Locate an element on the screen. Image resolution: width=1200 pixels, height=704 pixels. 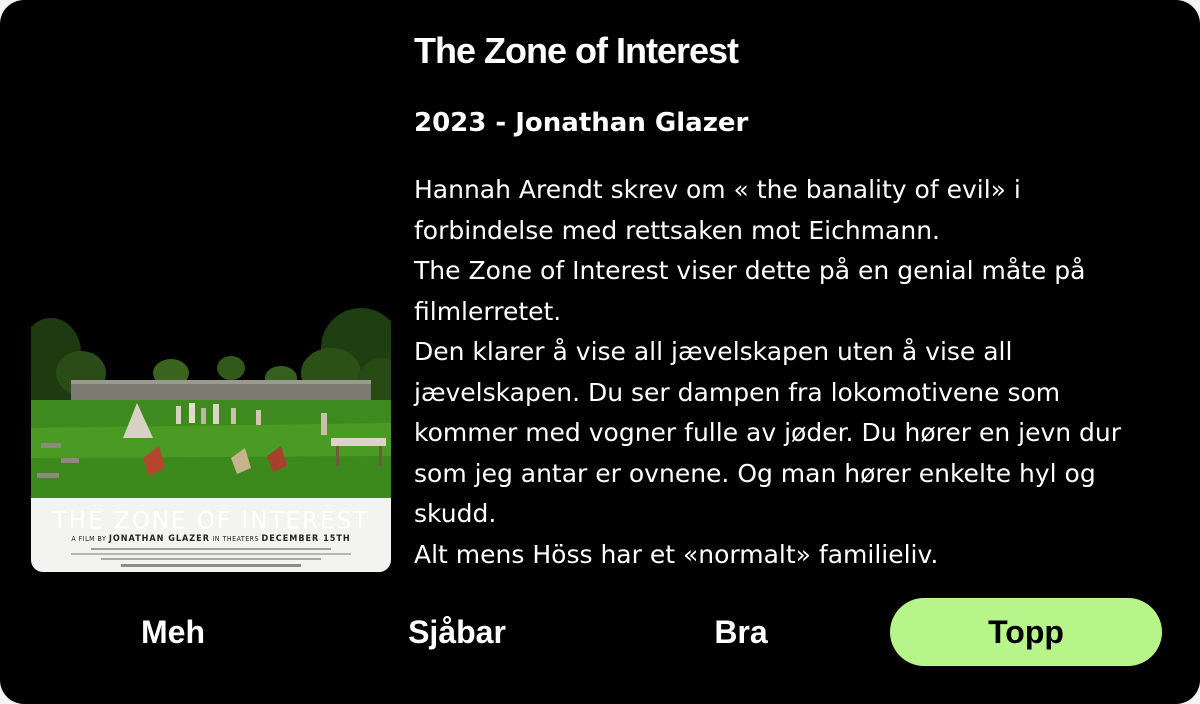
rating-meh-button: Meh is located at coordinates (173, 632).